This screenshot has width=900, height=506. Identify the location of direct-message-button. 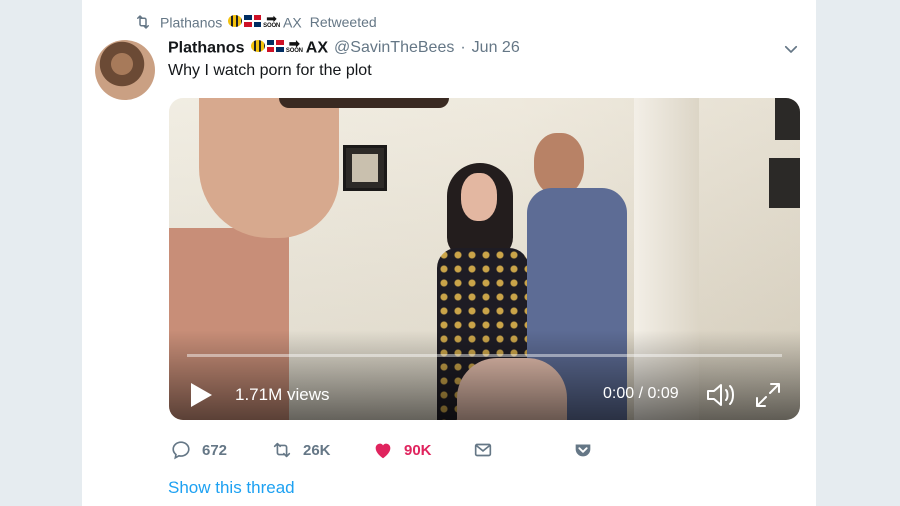
(483, 450).